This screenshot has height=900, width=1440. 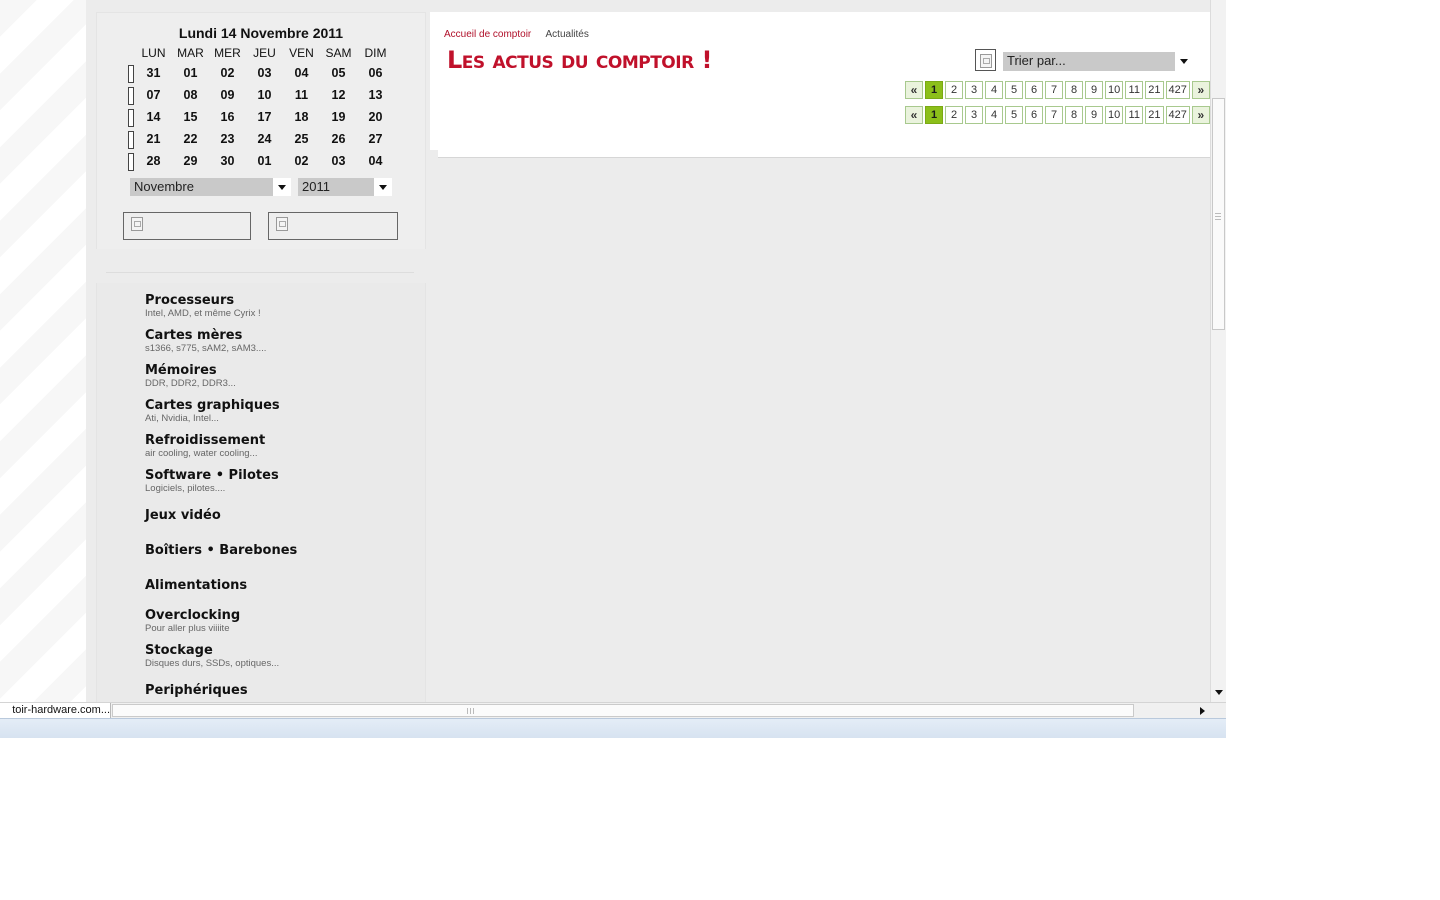 What do you see at coordinates (196, 690) in the screenshot?
I see `category-menu-item: Periphériques` at bounding box center [196, 690].